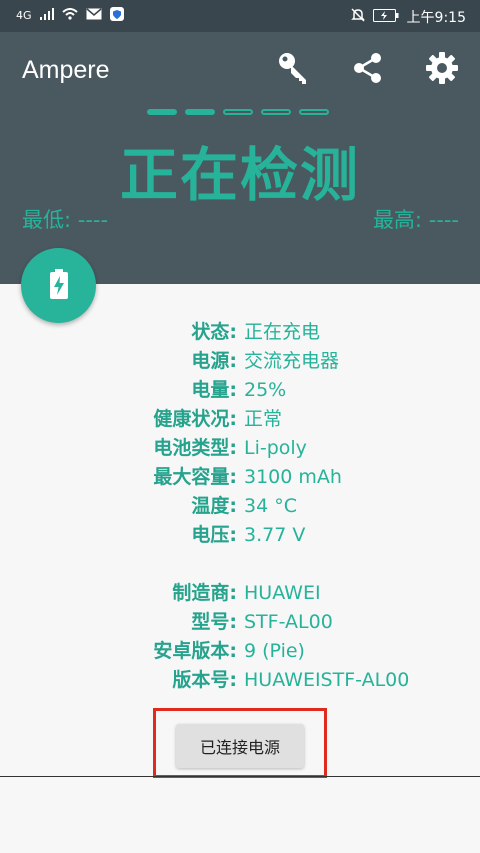 Image resolution: width=480 pixels, height=853 pixels. I want to click on signal-icon, so click(46, 15).